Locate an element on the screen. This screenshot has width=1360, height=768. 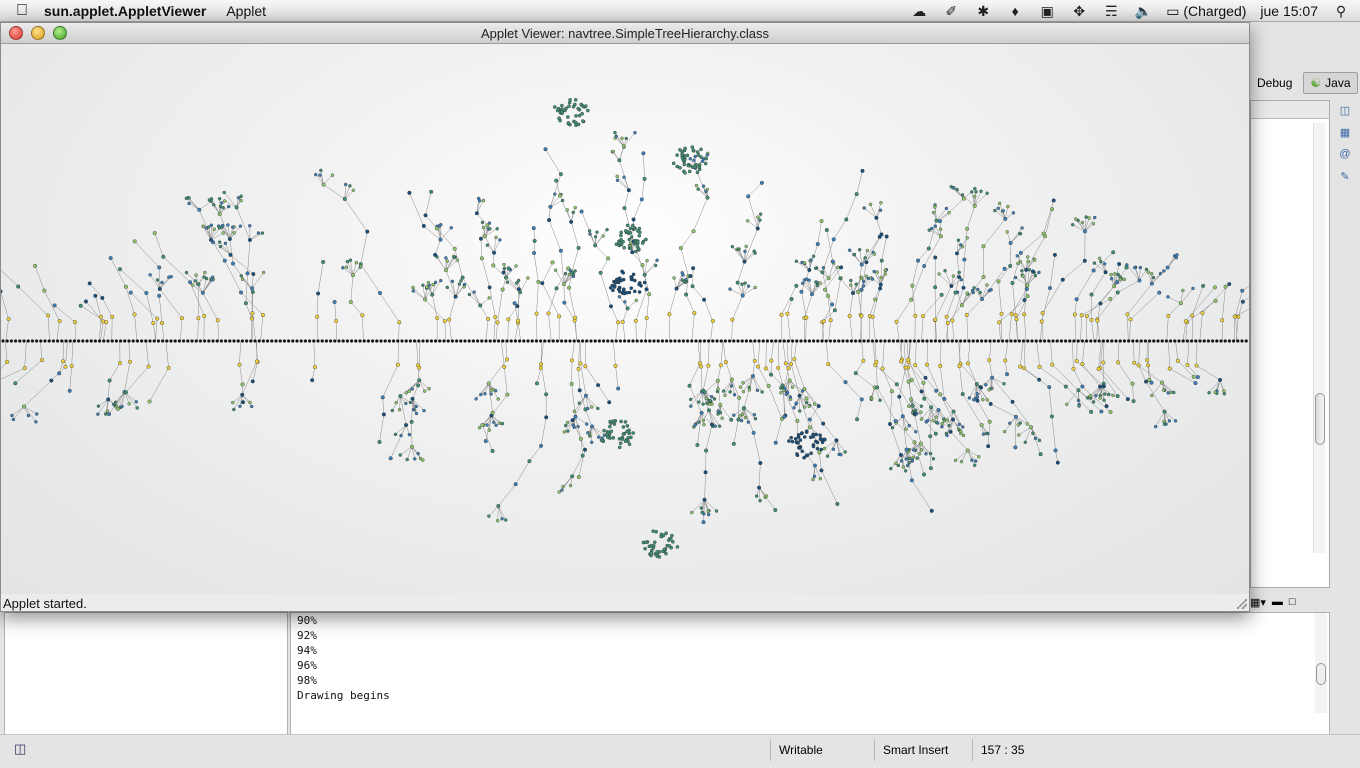
javadoc-view-icon: @ is located at coordinates (1345, 154).